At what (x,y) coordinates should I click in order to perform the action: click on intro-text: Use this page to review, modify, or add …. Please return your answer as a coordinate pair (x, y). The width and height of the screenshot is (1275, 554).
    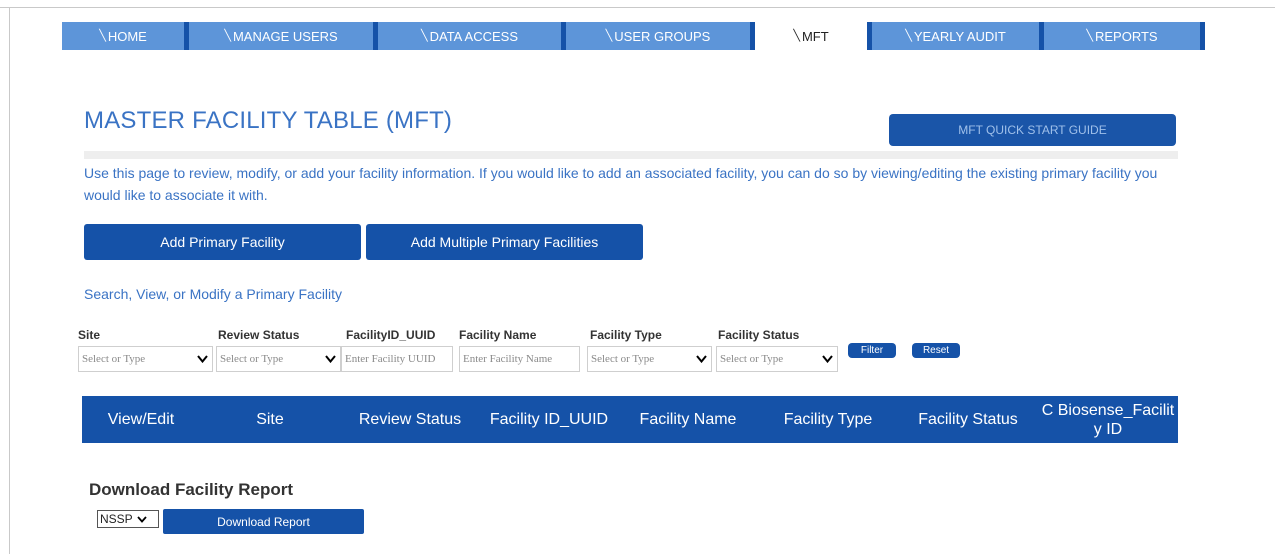
    Looking at the image, I should click on (621, 184).